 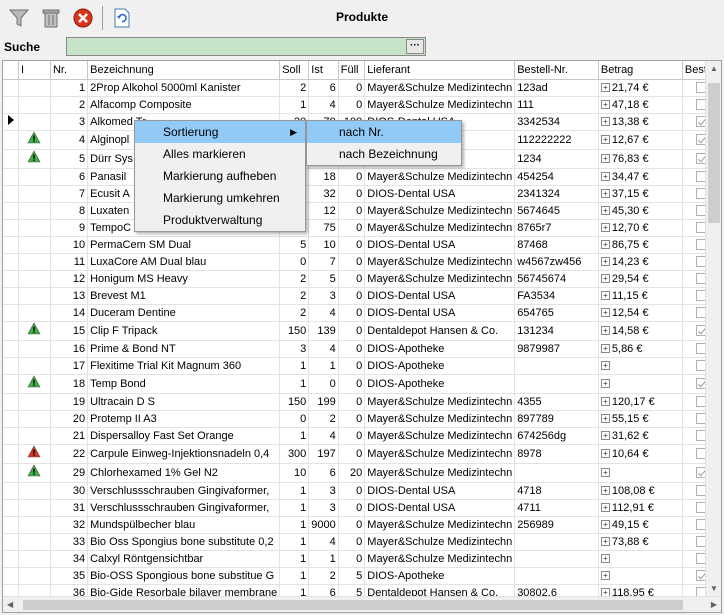 I want to click on cell-ist: 197, so click(x=323, y=454).